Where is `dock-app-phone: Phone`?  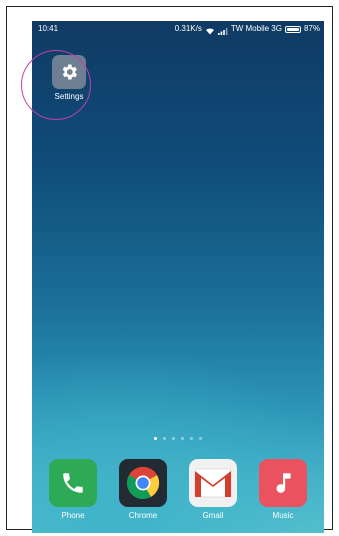 dock-app-phone: Phone is located at coordinates (73, 489).